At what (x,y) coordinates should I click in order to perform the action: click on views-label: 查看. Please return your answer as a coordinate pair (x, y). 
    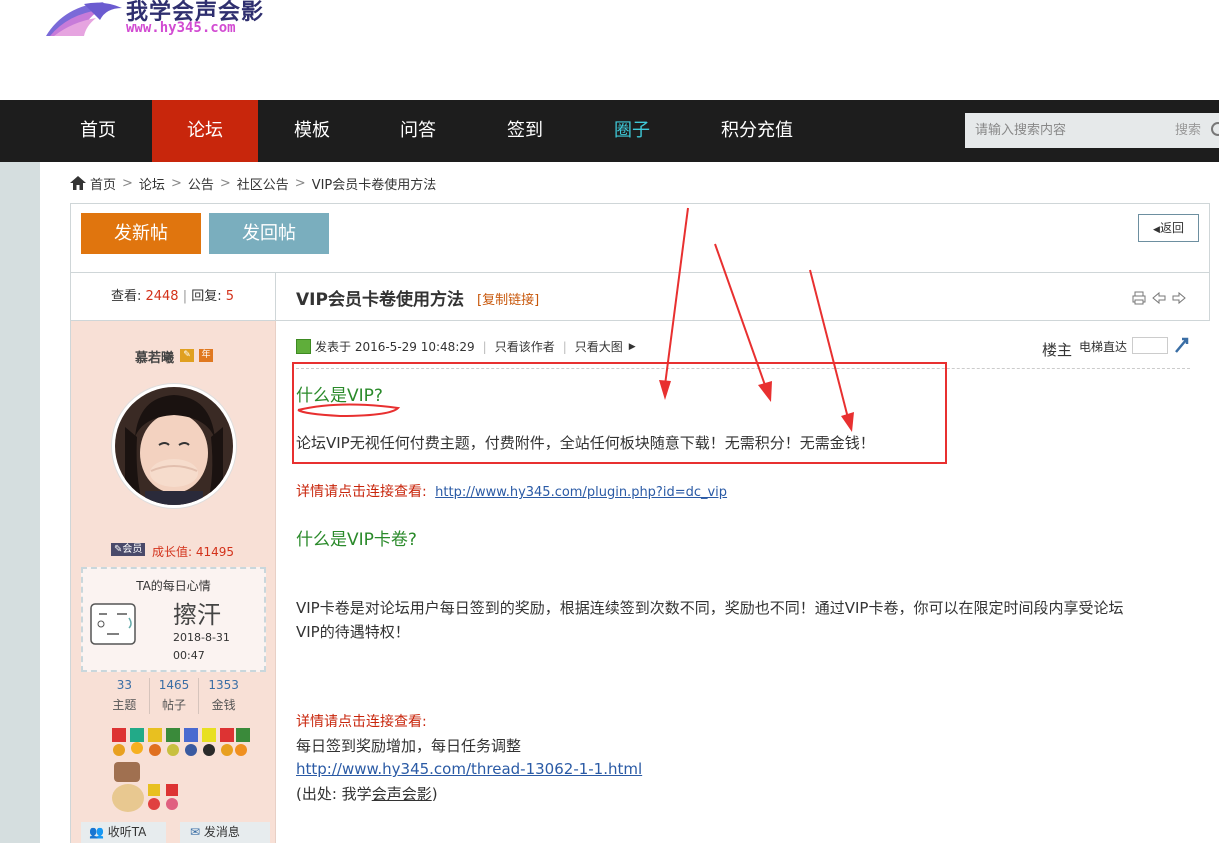
    Looking at the image, I should click on (123, 296).